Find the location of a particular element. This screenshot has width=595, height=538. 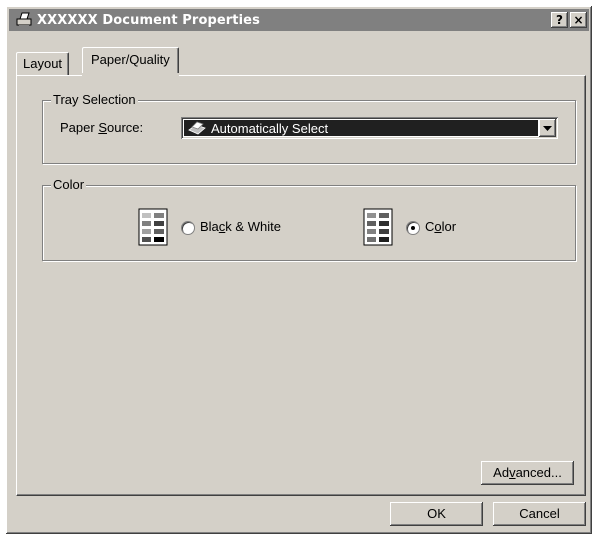

paper-source-label: Paper Source: is located at coordinates (102, 127).